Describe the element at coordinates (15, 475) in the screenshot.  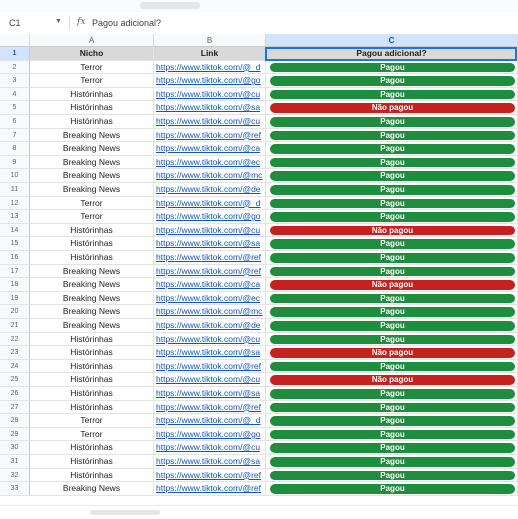
I see `row-number: 32` at that location.